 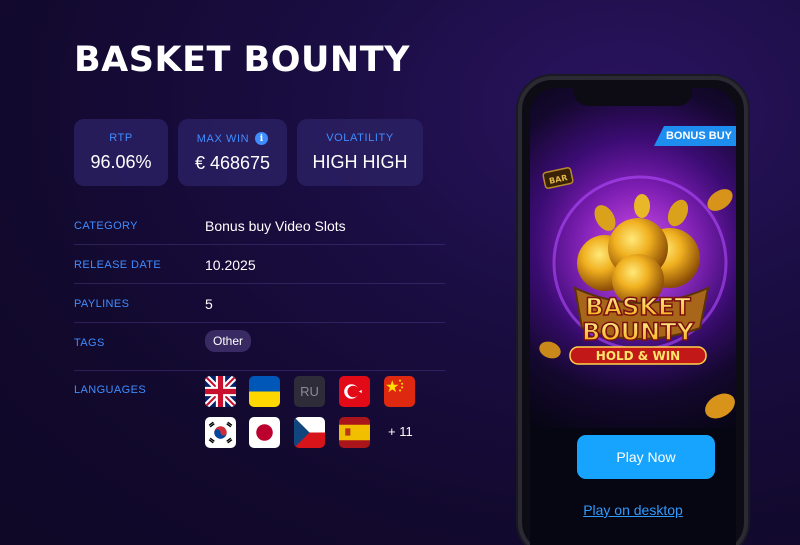 What do you see at coordinates (646, 457) in the screenshot?
I see `play-now-button: Play Now` at bounding box center [646, 457].